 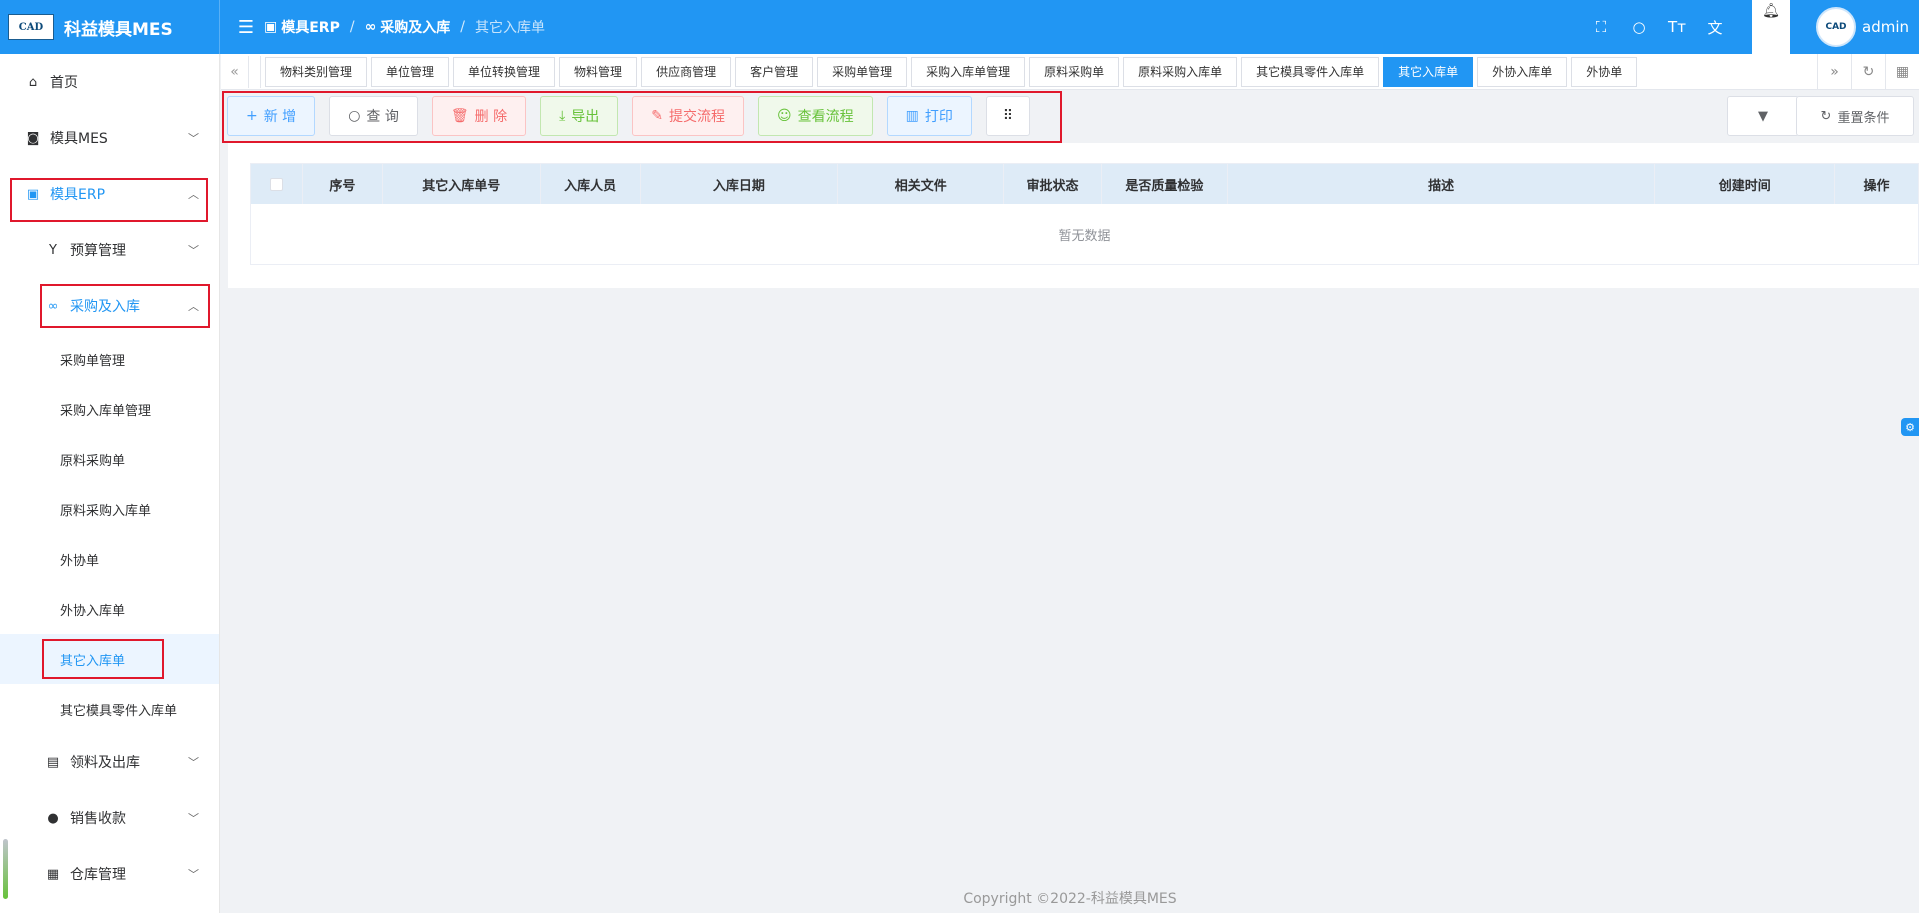 What do you see at coordinates (235, 71) in the screenshot?
I see `scroll-left-icon: «` at bounding box center [235, 71].